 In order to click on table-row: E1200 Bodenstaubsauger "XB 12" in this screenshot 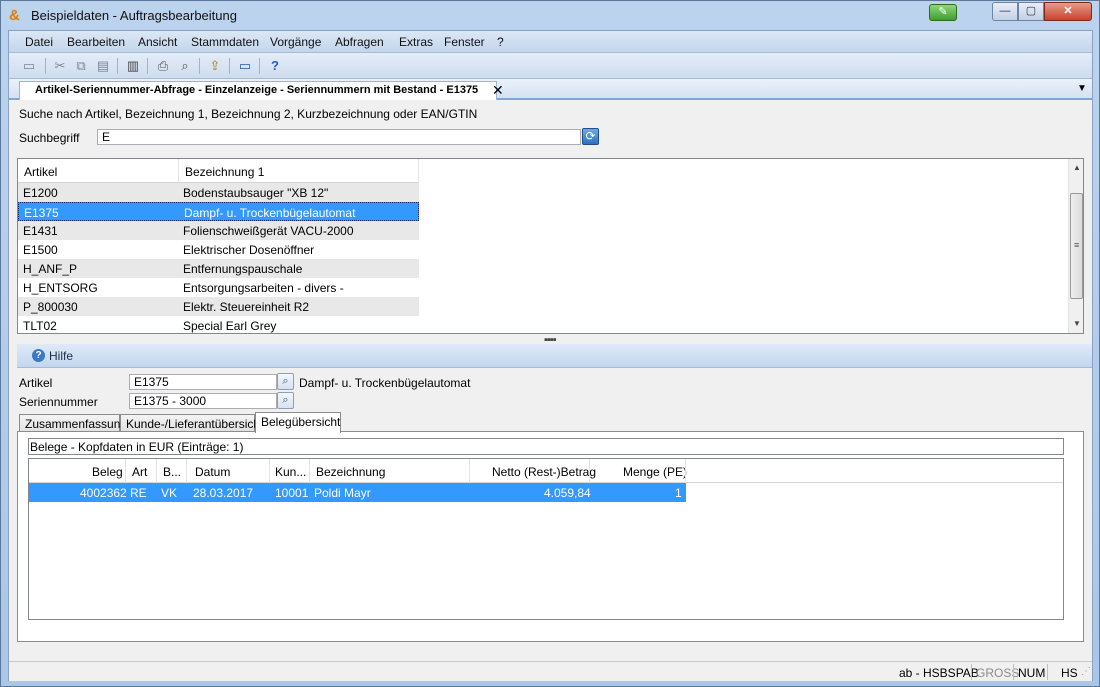, I will do `click(218, 192)`.